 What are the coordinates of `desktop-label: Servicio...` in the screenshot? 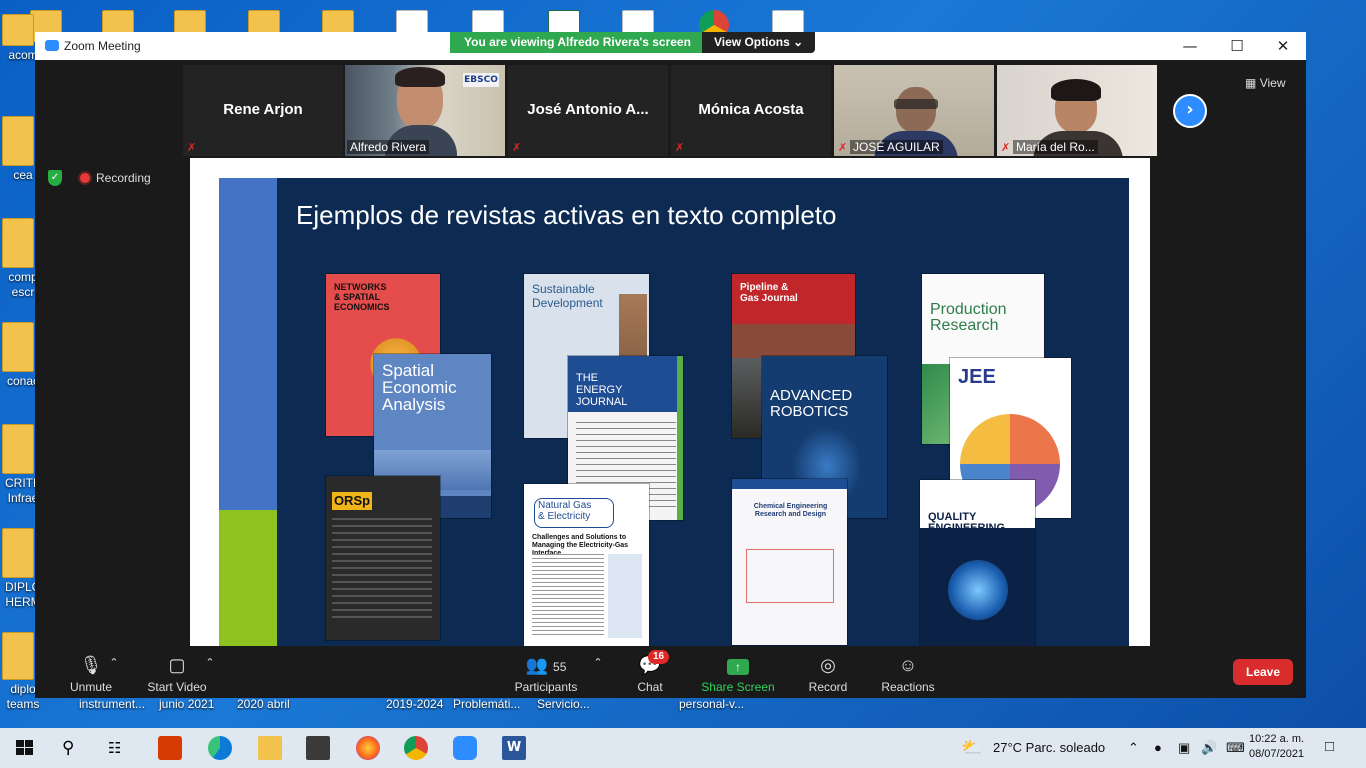 It's located at (563, 704).